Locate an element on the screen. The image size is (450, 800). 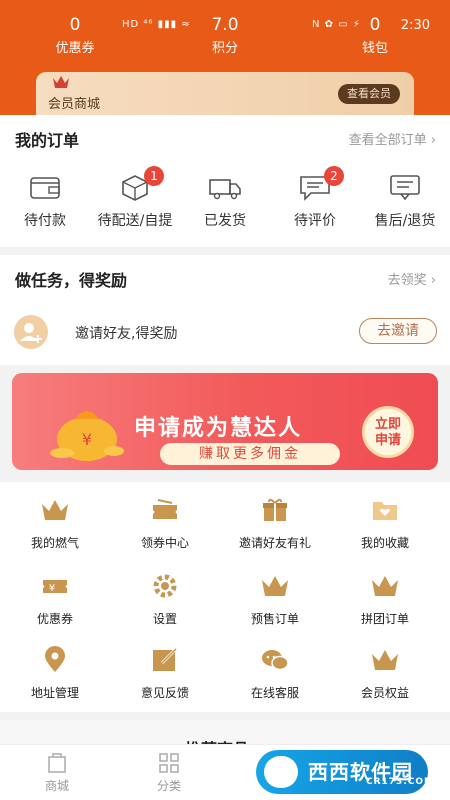
wallet-count: 0 is located at coordinates (375, 25).